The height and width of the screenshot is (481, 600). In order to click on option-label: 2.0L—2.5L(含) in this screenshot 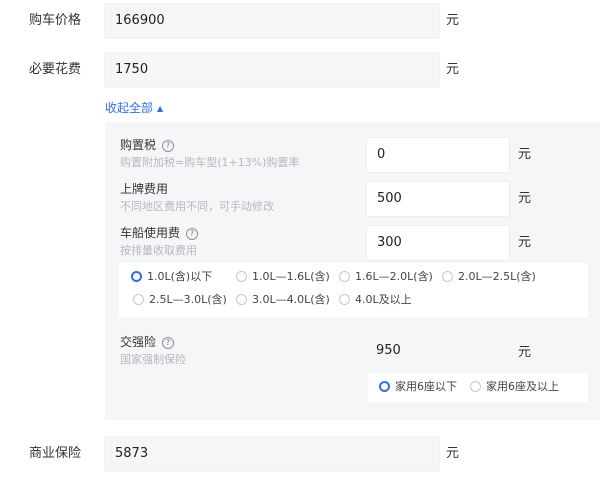, I will do `click(497, 276)`.